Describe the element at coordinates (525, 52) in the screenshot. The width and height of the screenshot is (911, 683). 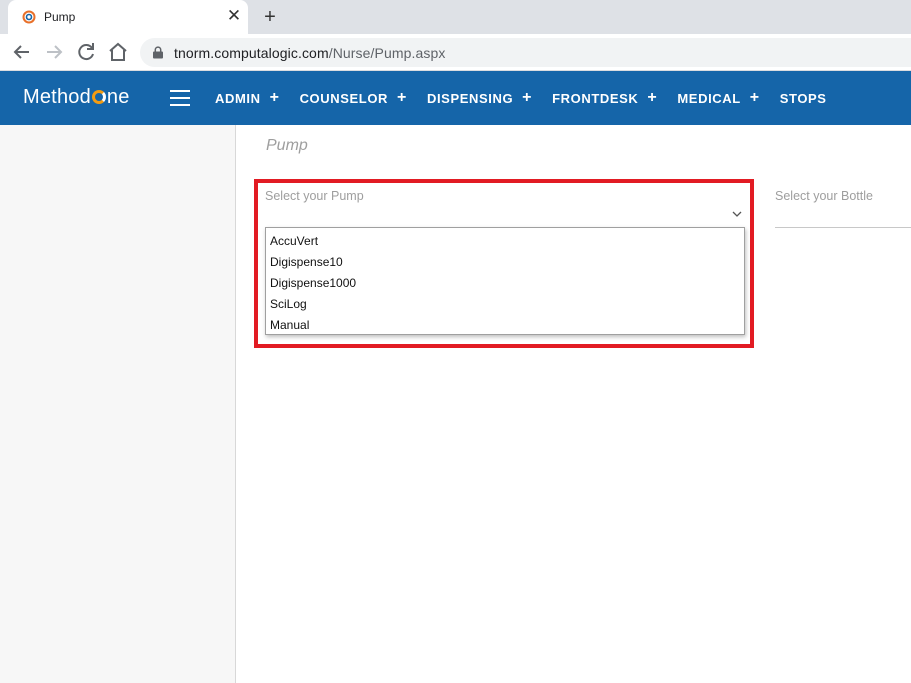
I see `address-bar: tnorm.computalogic.com/Nurse/Pump.aspx` at that location.